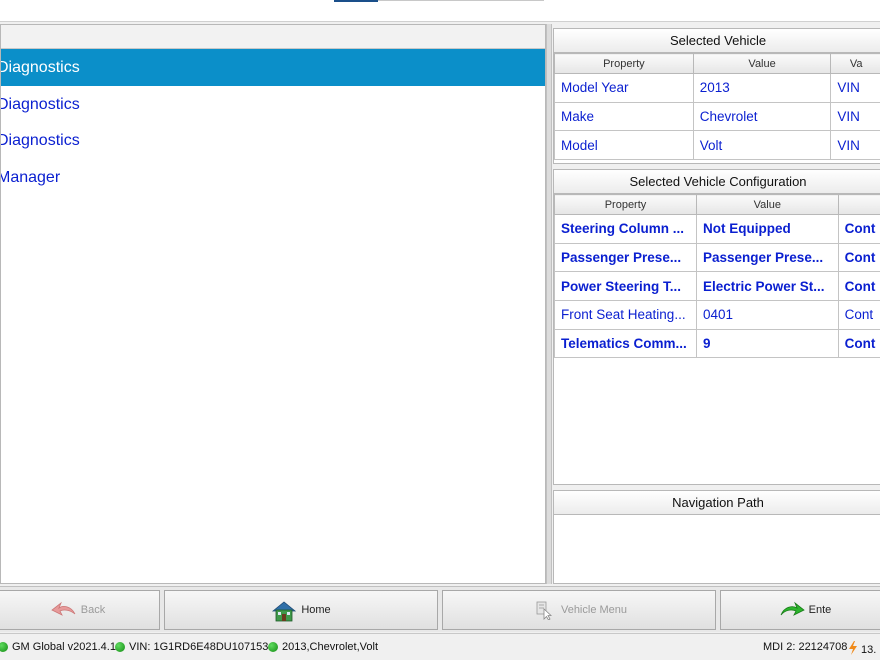  I want to click on vehicle-menu-button-label: Vehicle Menu, so click(594, 610).